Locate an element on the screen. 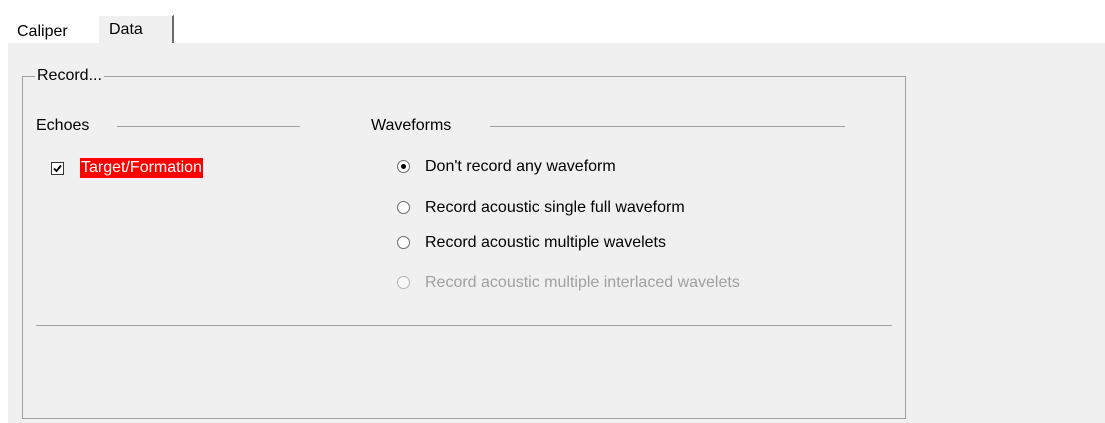  echoes-header: Echoes is located at coordinates (63, 125).